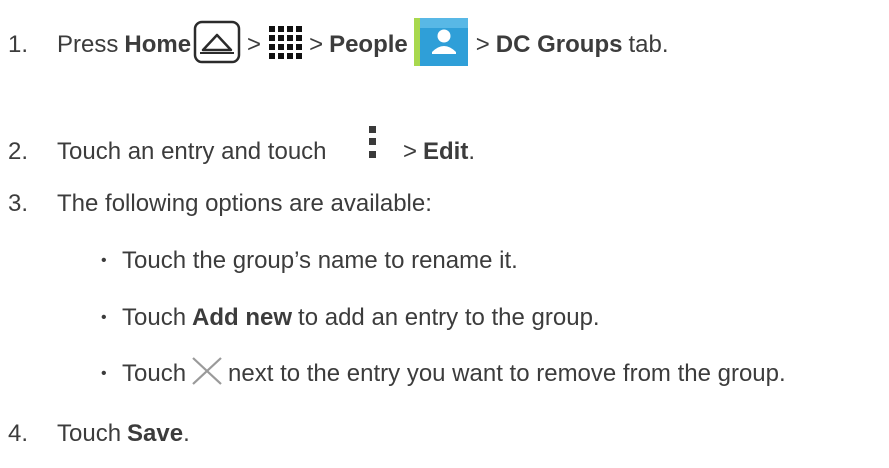 Image resolution: width=889 pixels, height=468 pixels. What do you see at coordinates (368, 44) in the screenshot?
I see `people-label: People` at bounding box center [368, 44].